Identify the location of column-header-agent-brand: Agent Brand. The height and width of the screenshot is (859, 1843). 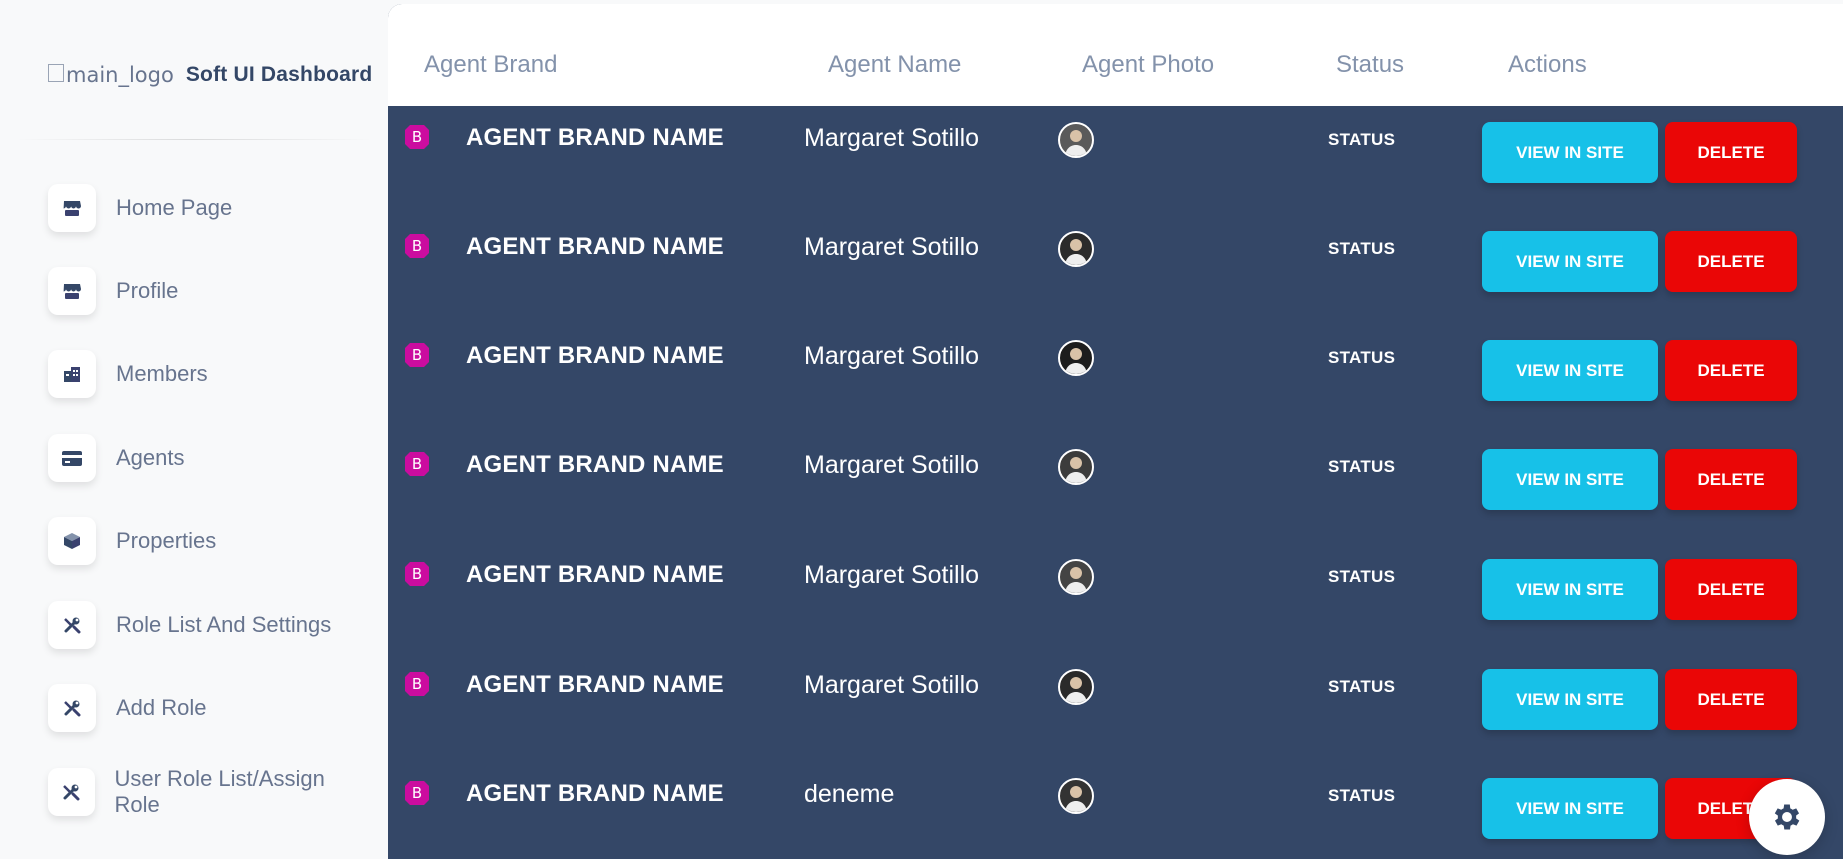
(491, 64).